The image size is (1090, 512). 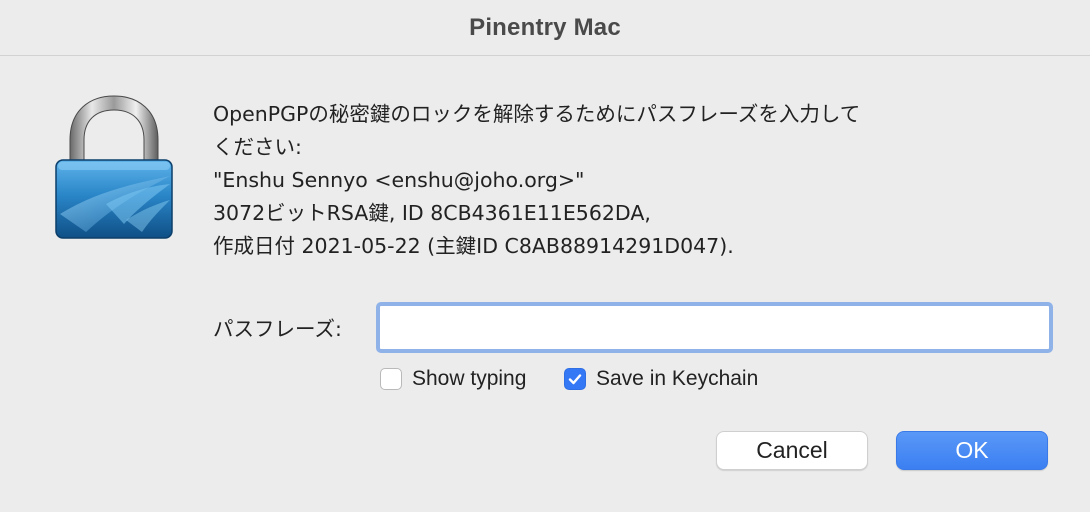 I want to click on save-in-keychain-checkbox, so click(x=575, y=379).